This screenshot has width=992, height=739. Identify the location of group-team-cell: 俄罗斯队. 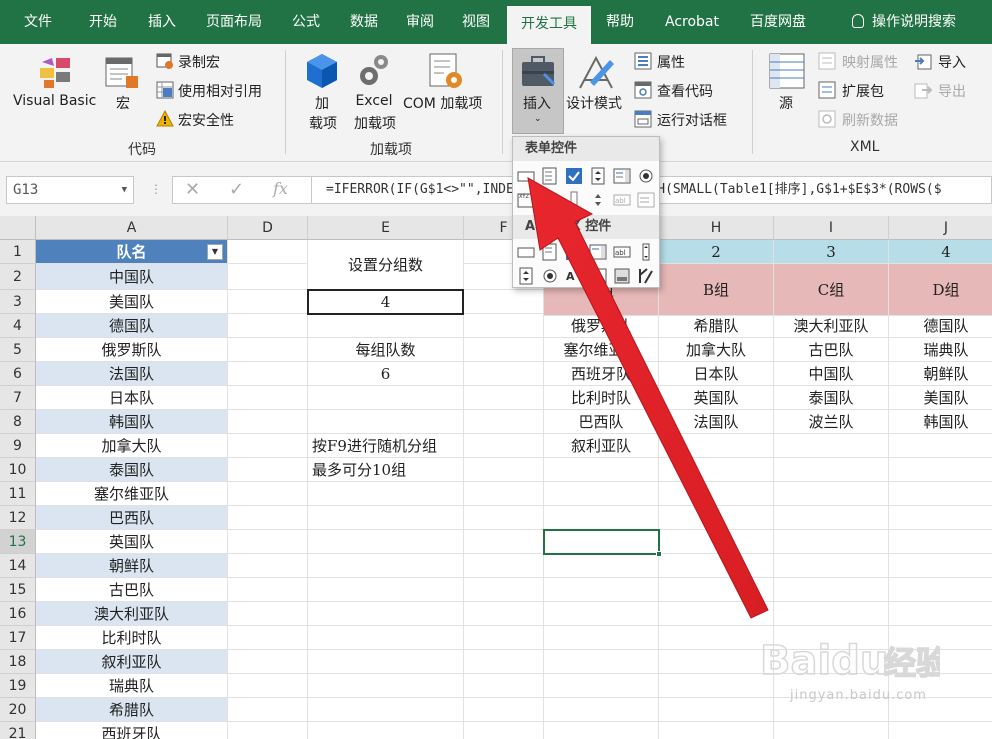
(601, 326).